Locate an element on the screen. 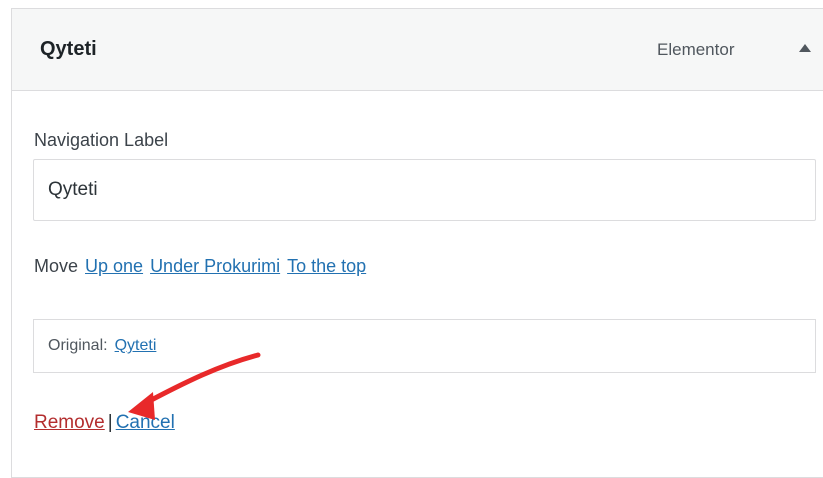 This screenshot has width=823, height=478. remove-link: Remove is located at coordinates (69, 422).